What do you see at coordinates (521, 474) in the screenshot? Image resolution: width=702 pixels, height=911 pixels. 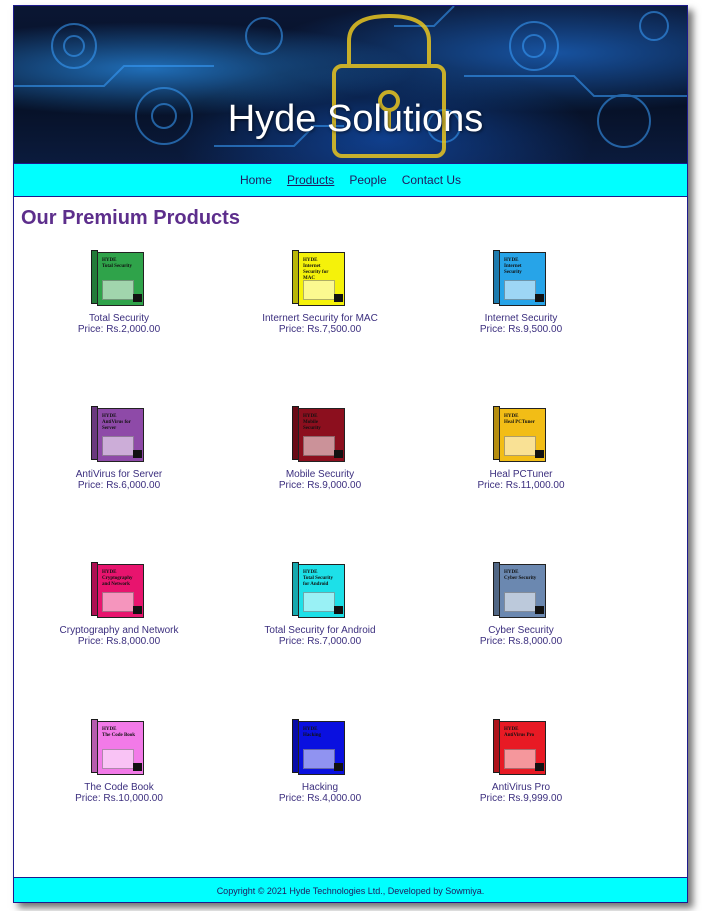 I see `product-name: Heal PCTuner` at bounding box center [521, 474].